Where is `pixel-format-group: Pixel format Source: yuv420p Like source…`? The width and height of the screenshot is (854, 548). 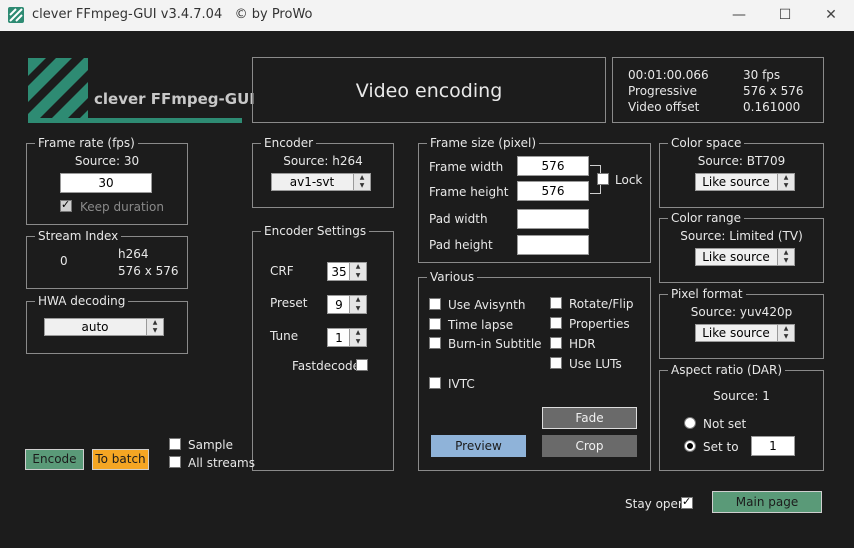 pixel-format-group: Pixel format Source: yuv420p Like source… is located at coordinates (741, 323).